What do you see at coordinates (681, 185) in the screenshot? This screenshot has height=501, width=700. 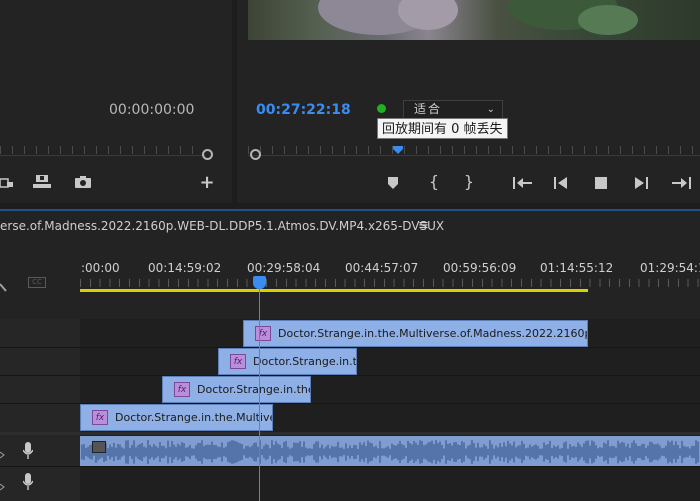 I see `go-to-out-icon` at bounding box center [681, 185].